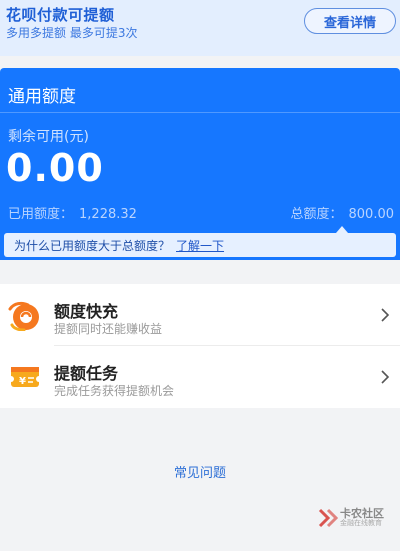  I want to click on list-item-credit-task: ¥ 提额任务 完成任务获得提额机会, so click(200, 377).